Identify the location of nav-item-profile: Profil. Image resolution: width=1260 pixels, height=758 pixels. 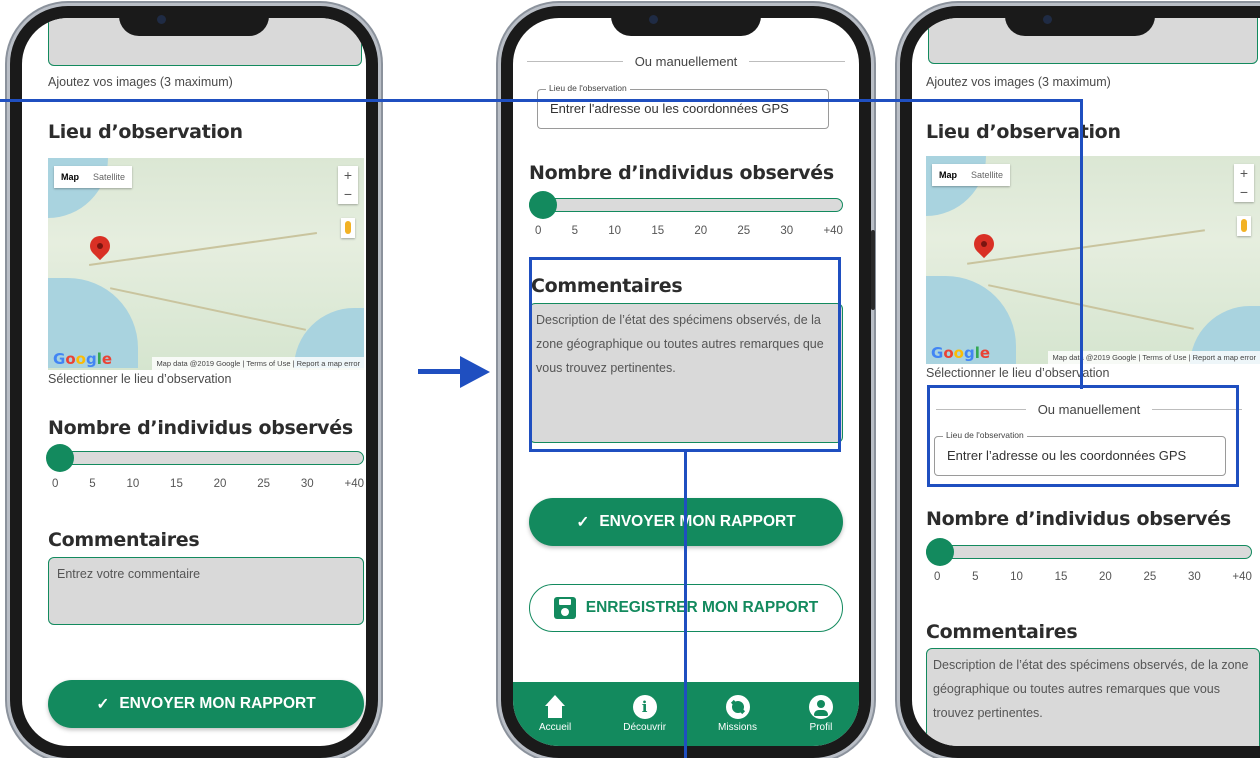
(820, 714).